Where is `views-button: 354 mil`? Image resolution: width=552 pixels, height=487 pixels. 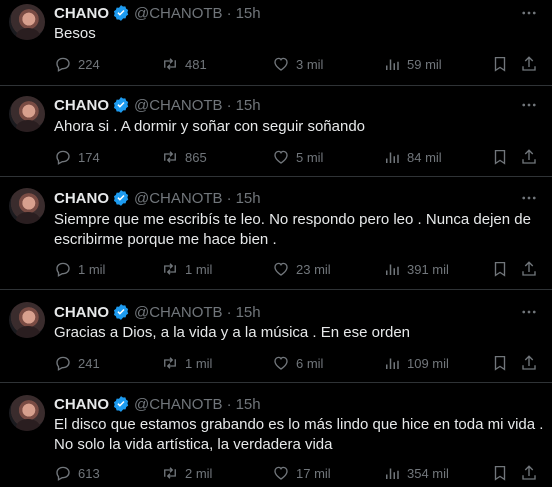
views-button: 354 mil is located at coordinates (416, 473).